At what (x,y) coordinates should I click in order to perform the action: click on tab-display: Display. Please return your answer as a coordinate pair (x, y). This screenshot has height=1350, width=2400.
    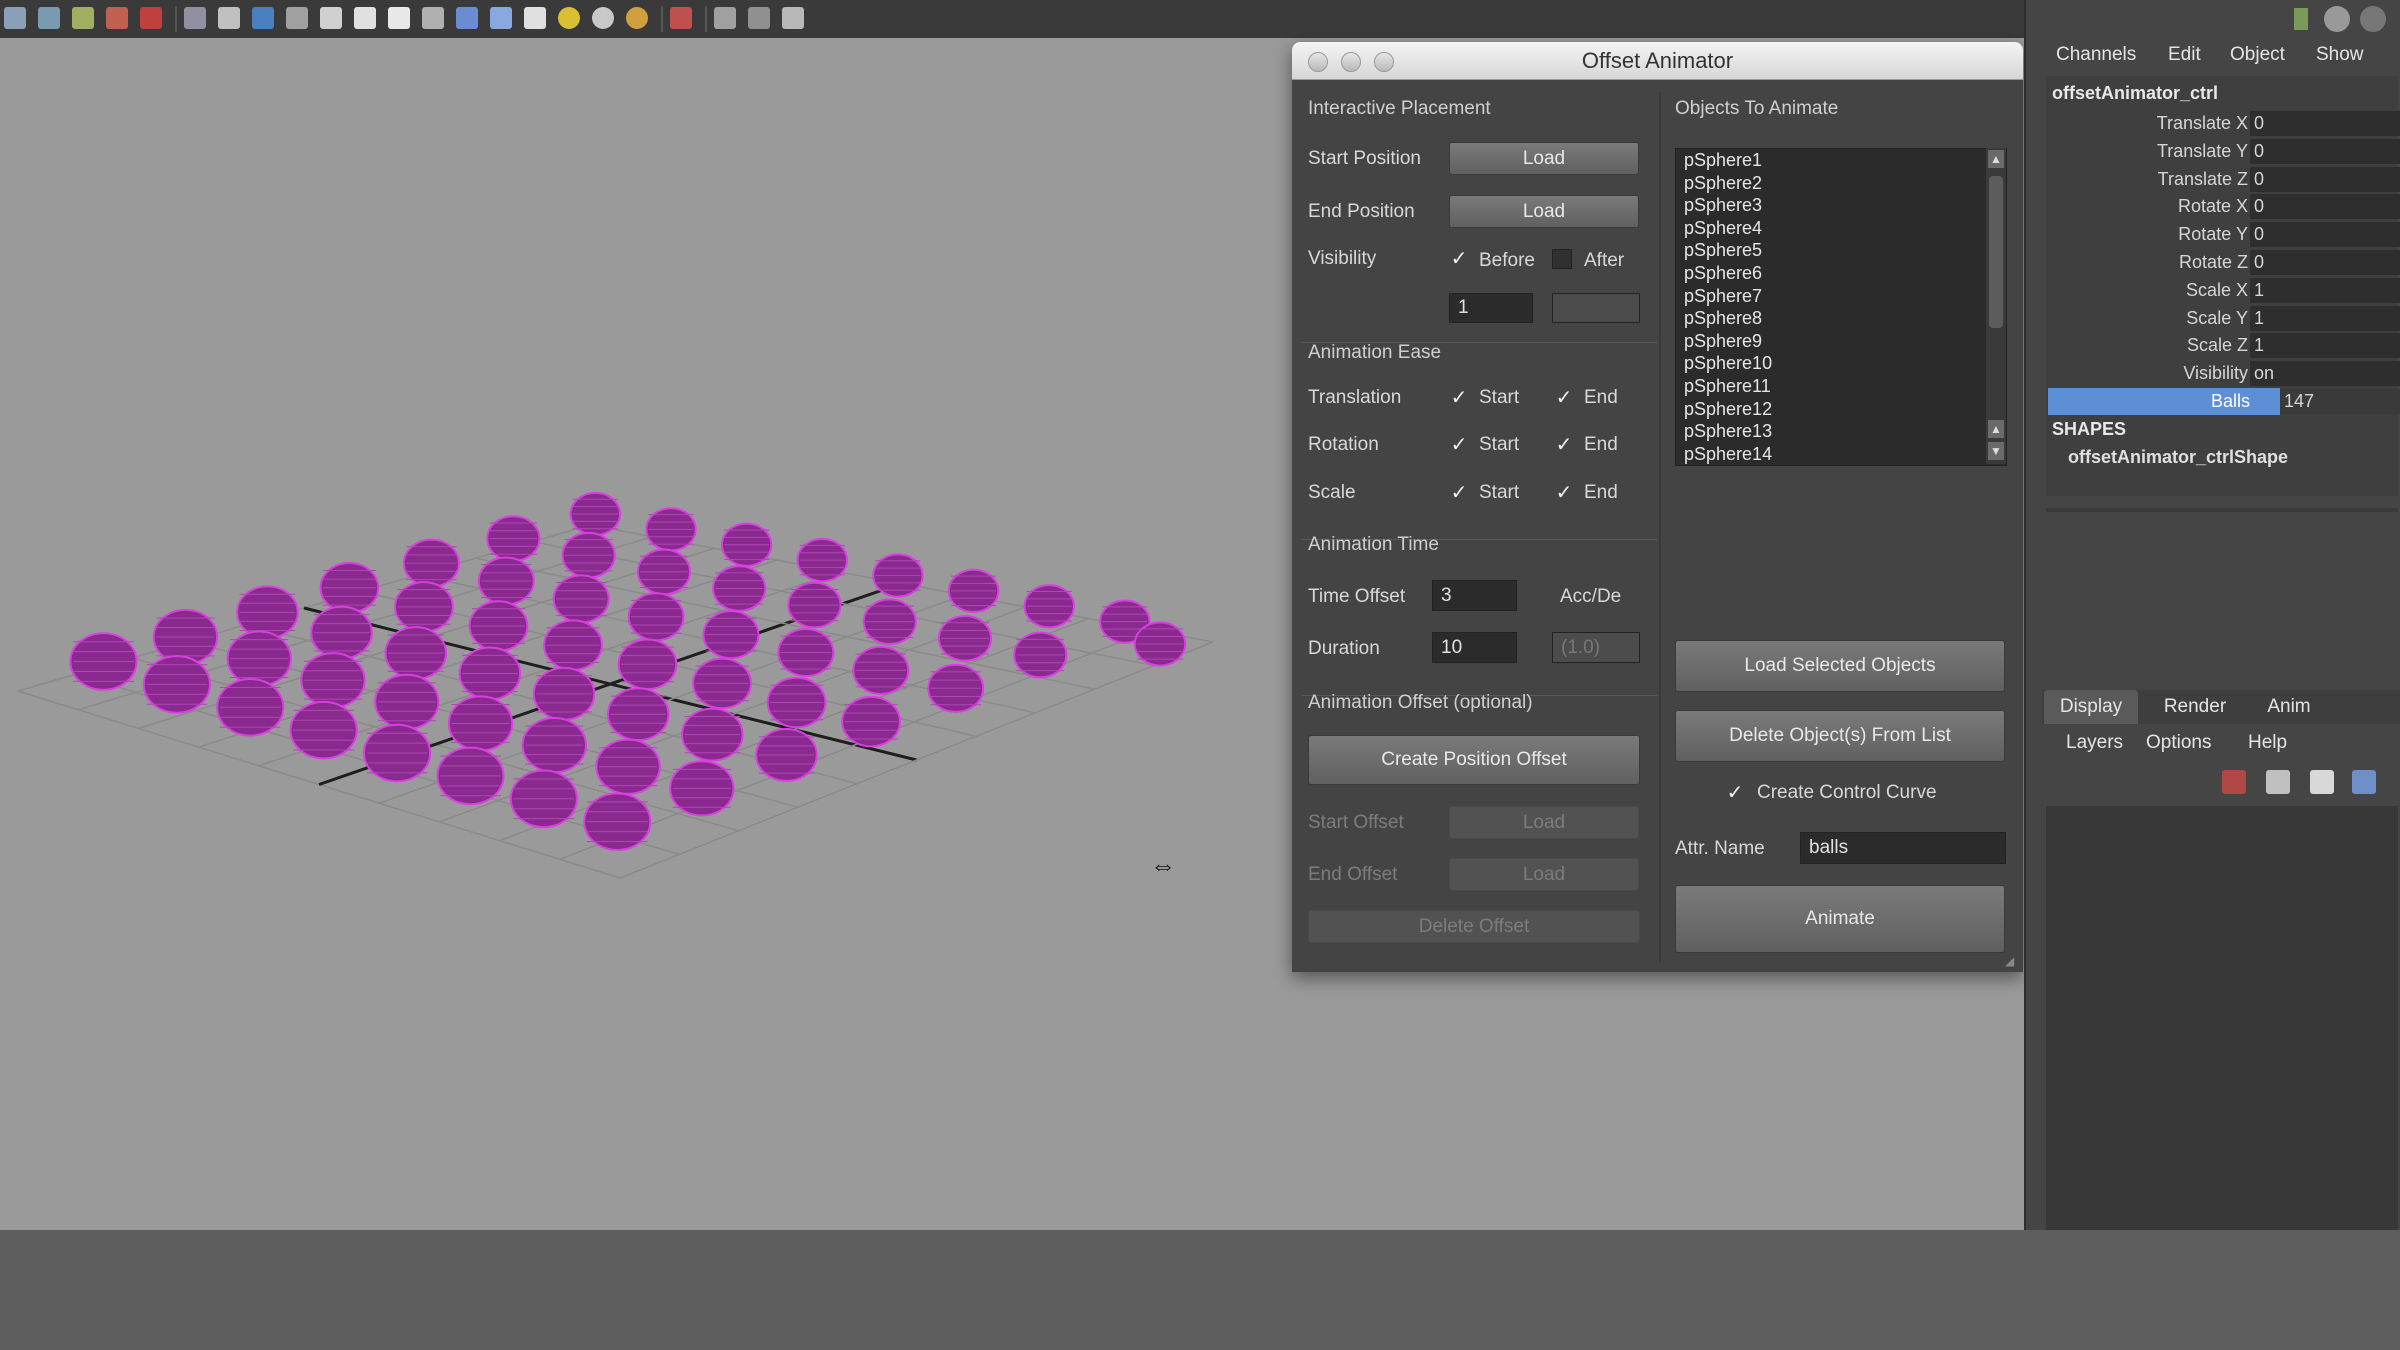
    Looking at the image, I should click on (2091, 707).